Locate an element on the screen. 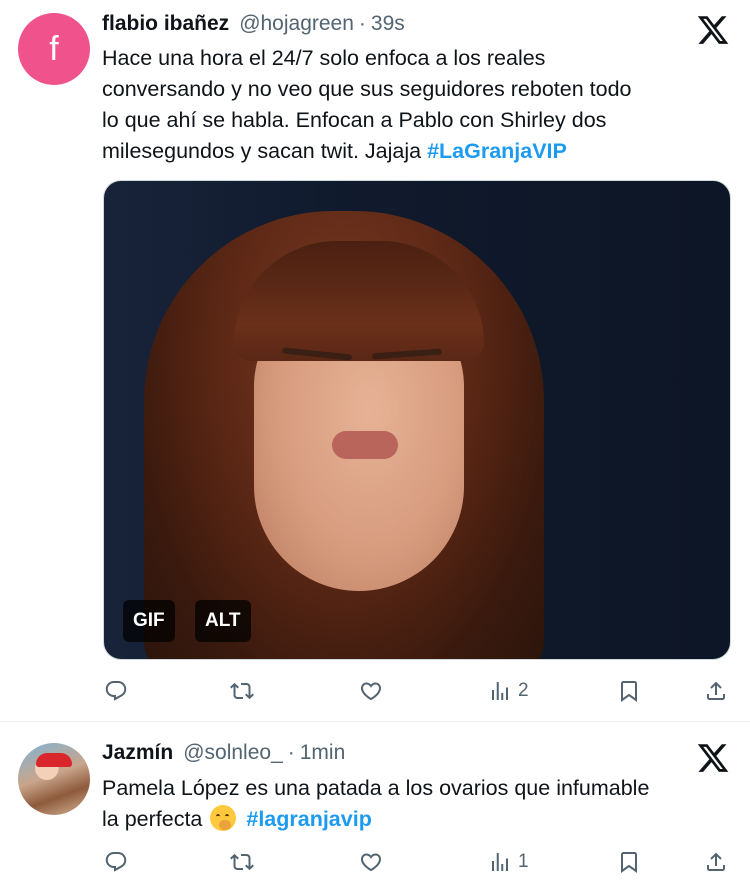 The width and height of the screenshot is (750, 893). action-bar: 1 is located at coordinates (416, 862).